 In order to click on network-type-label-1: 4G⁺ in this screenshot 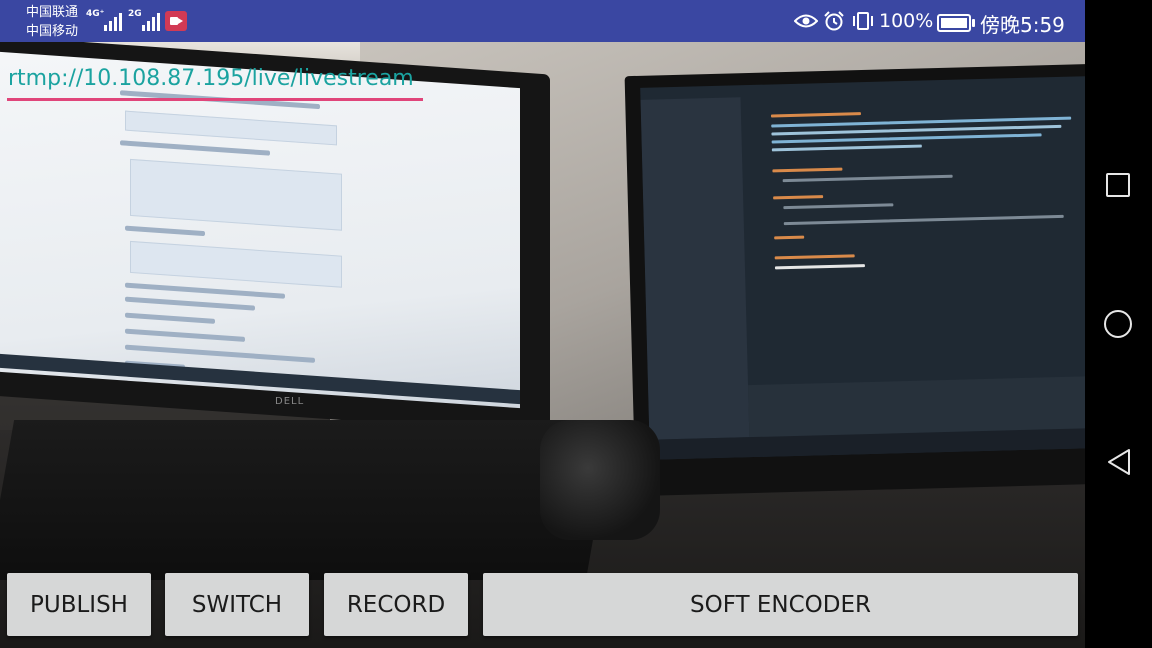, I will do `click(95, 14)`.